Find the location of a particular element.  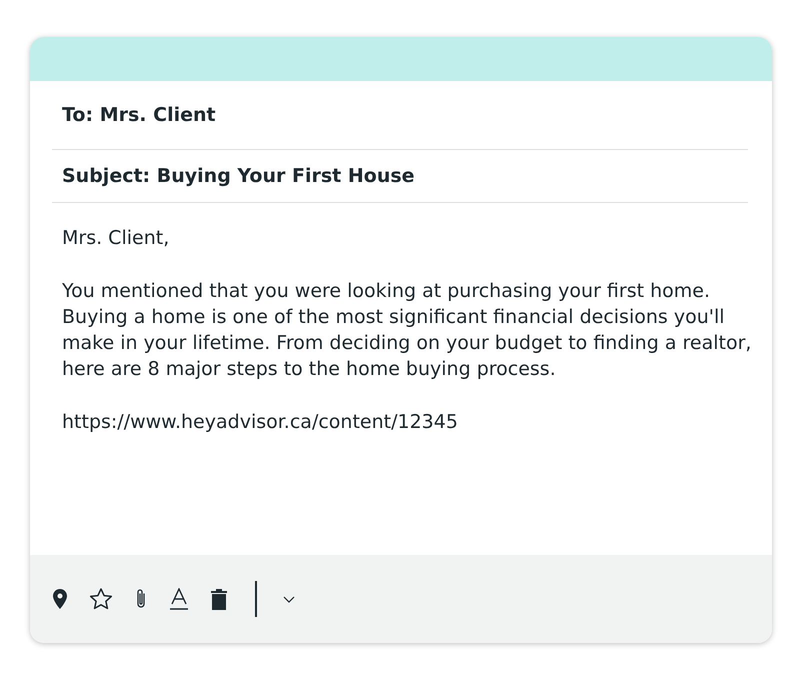

paperclip-icon is located at coordinates (141, 599).